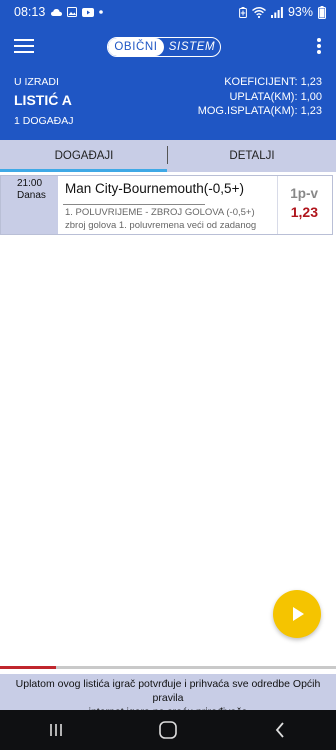  I want to click on ticket-status: U IZRADI, so click(36, 82).